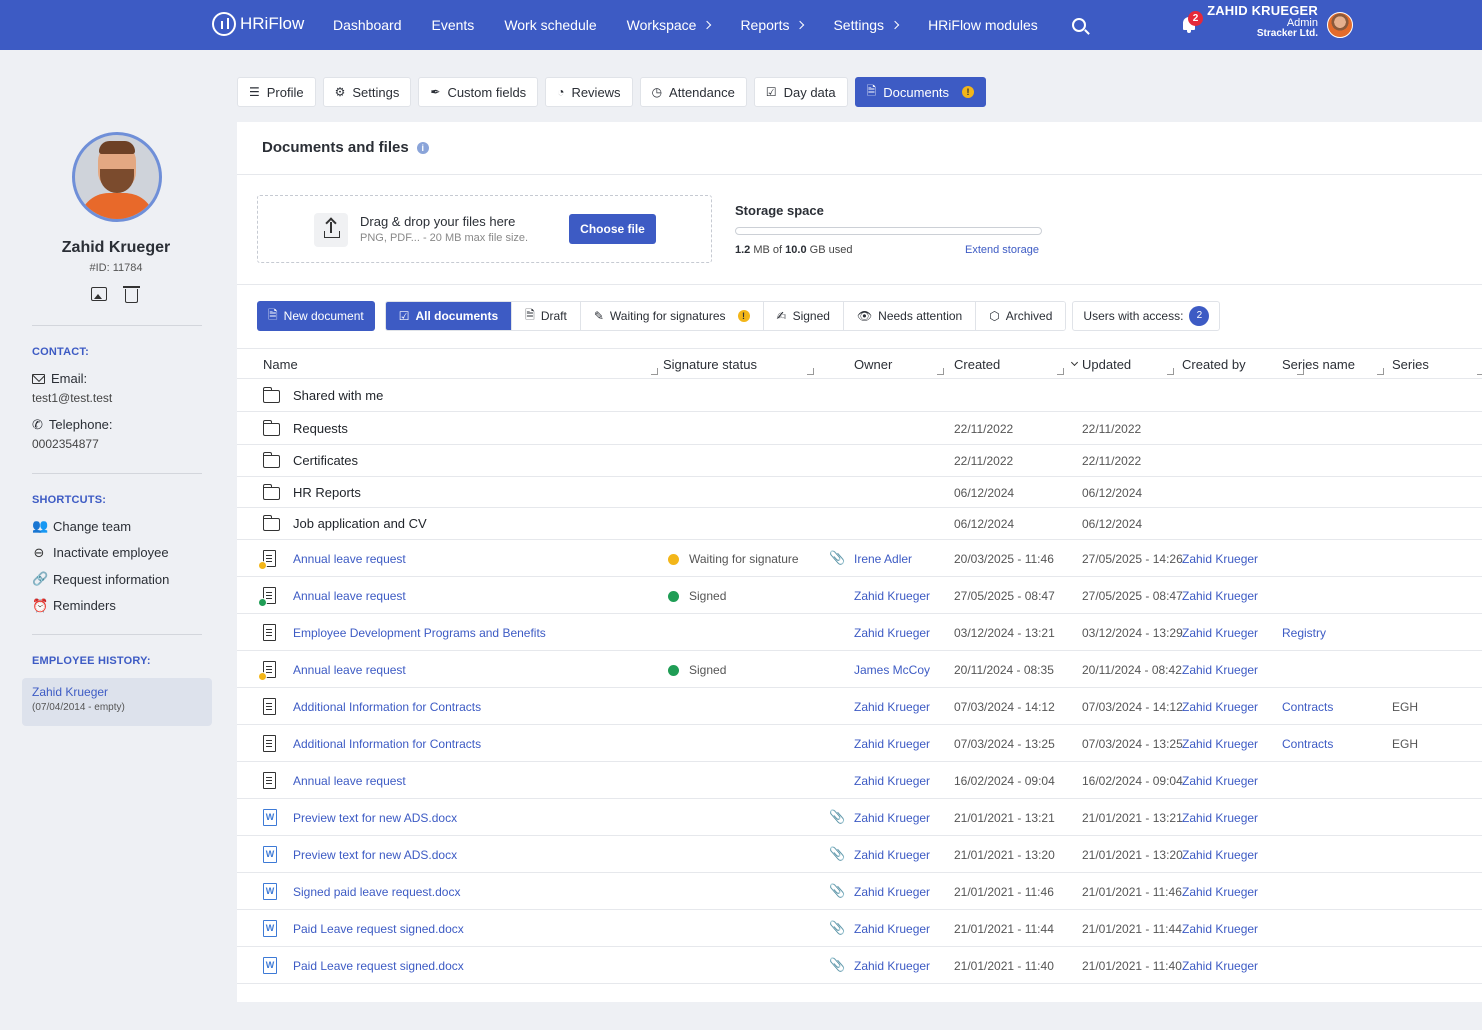  What do you see at coordinates (258, 24) in the screenshot?
I see `app-logo: HRiFlow` at bounding box center [258, 24].